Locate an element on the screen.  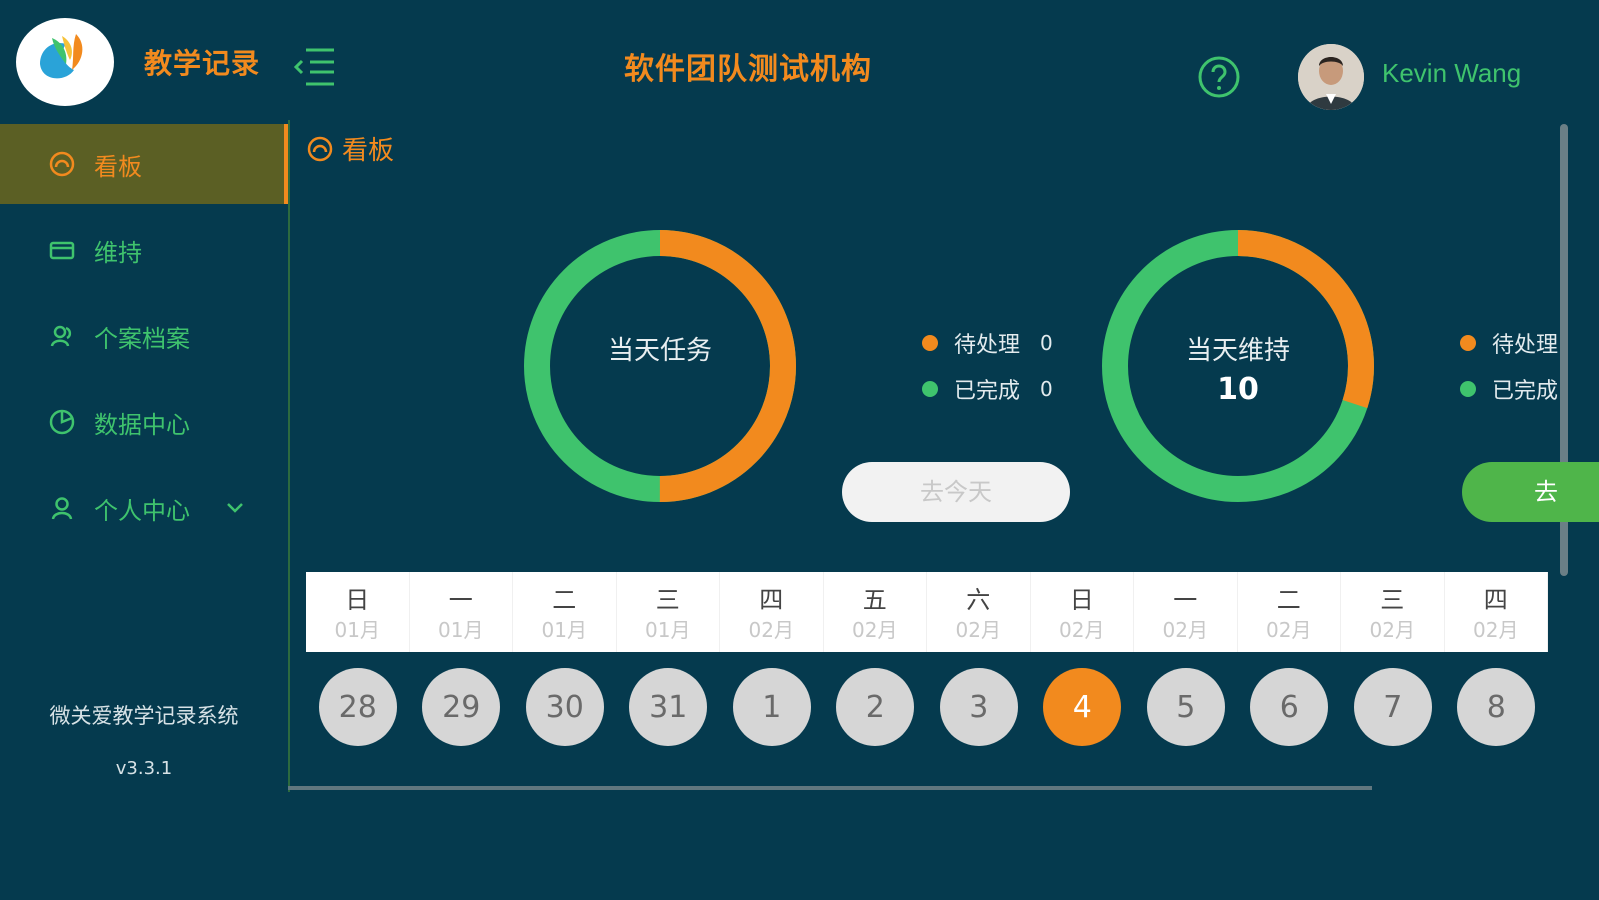
legend-label: 待处理 is located at coordinates (987, 345).